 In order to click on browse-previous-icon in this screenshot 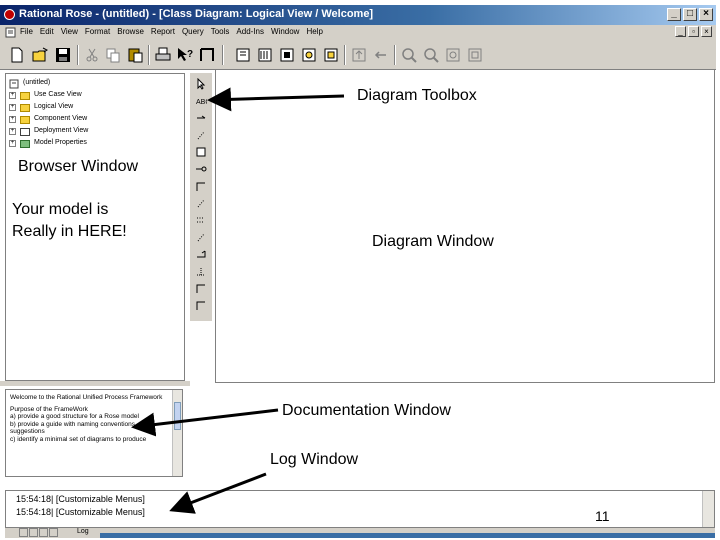, I will do `click(331, 55)`.